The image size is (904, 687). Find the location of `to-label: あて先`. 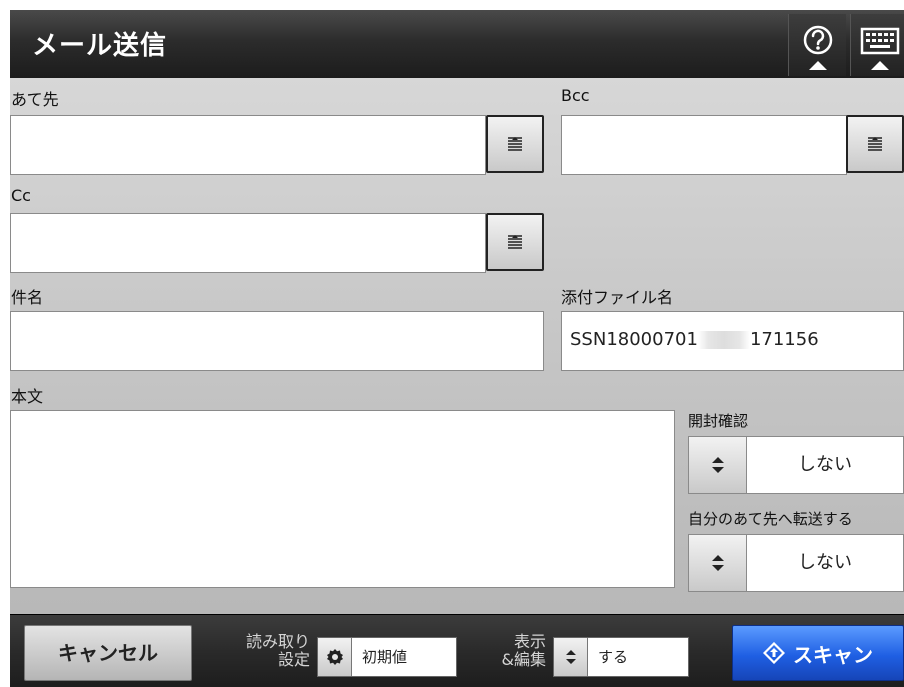

to-label: あて先 is located at coordinates (35, 99).